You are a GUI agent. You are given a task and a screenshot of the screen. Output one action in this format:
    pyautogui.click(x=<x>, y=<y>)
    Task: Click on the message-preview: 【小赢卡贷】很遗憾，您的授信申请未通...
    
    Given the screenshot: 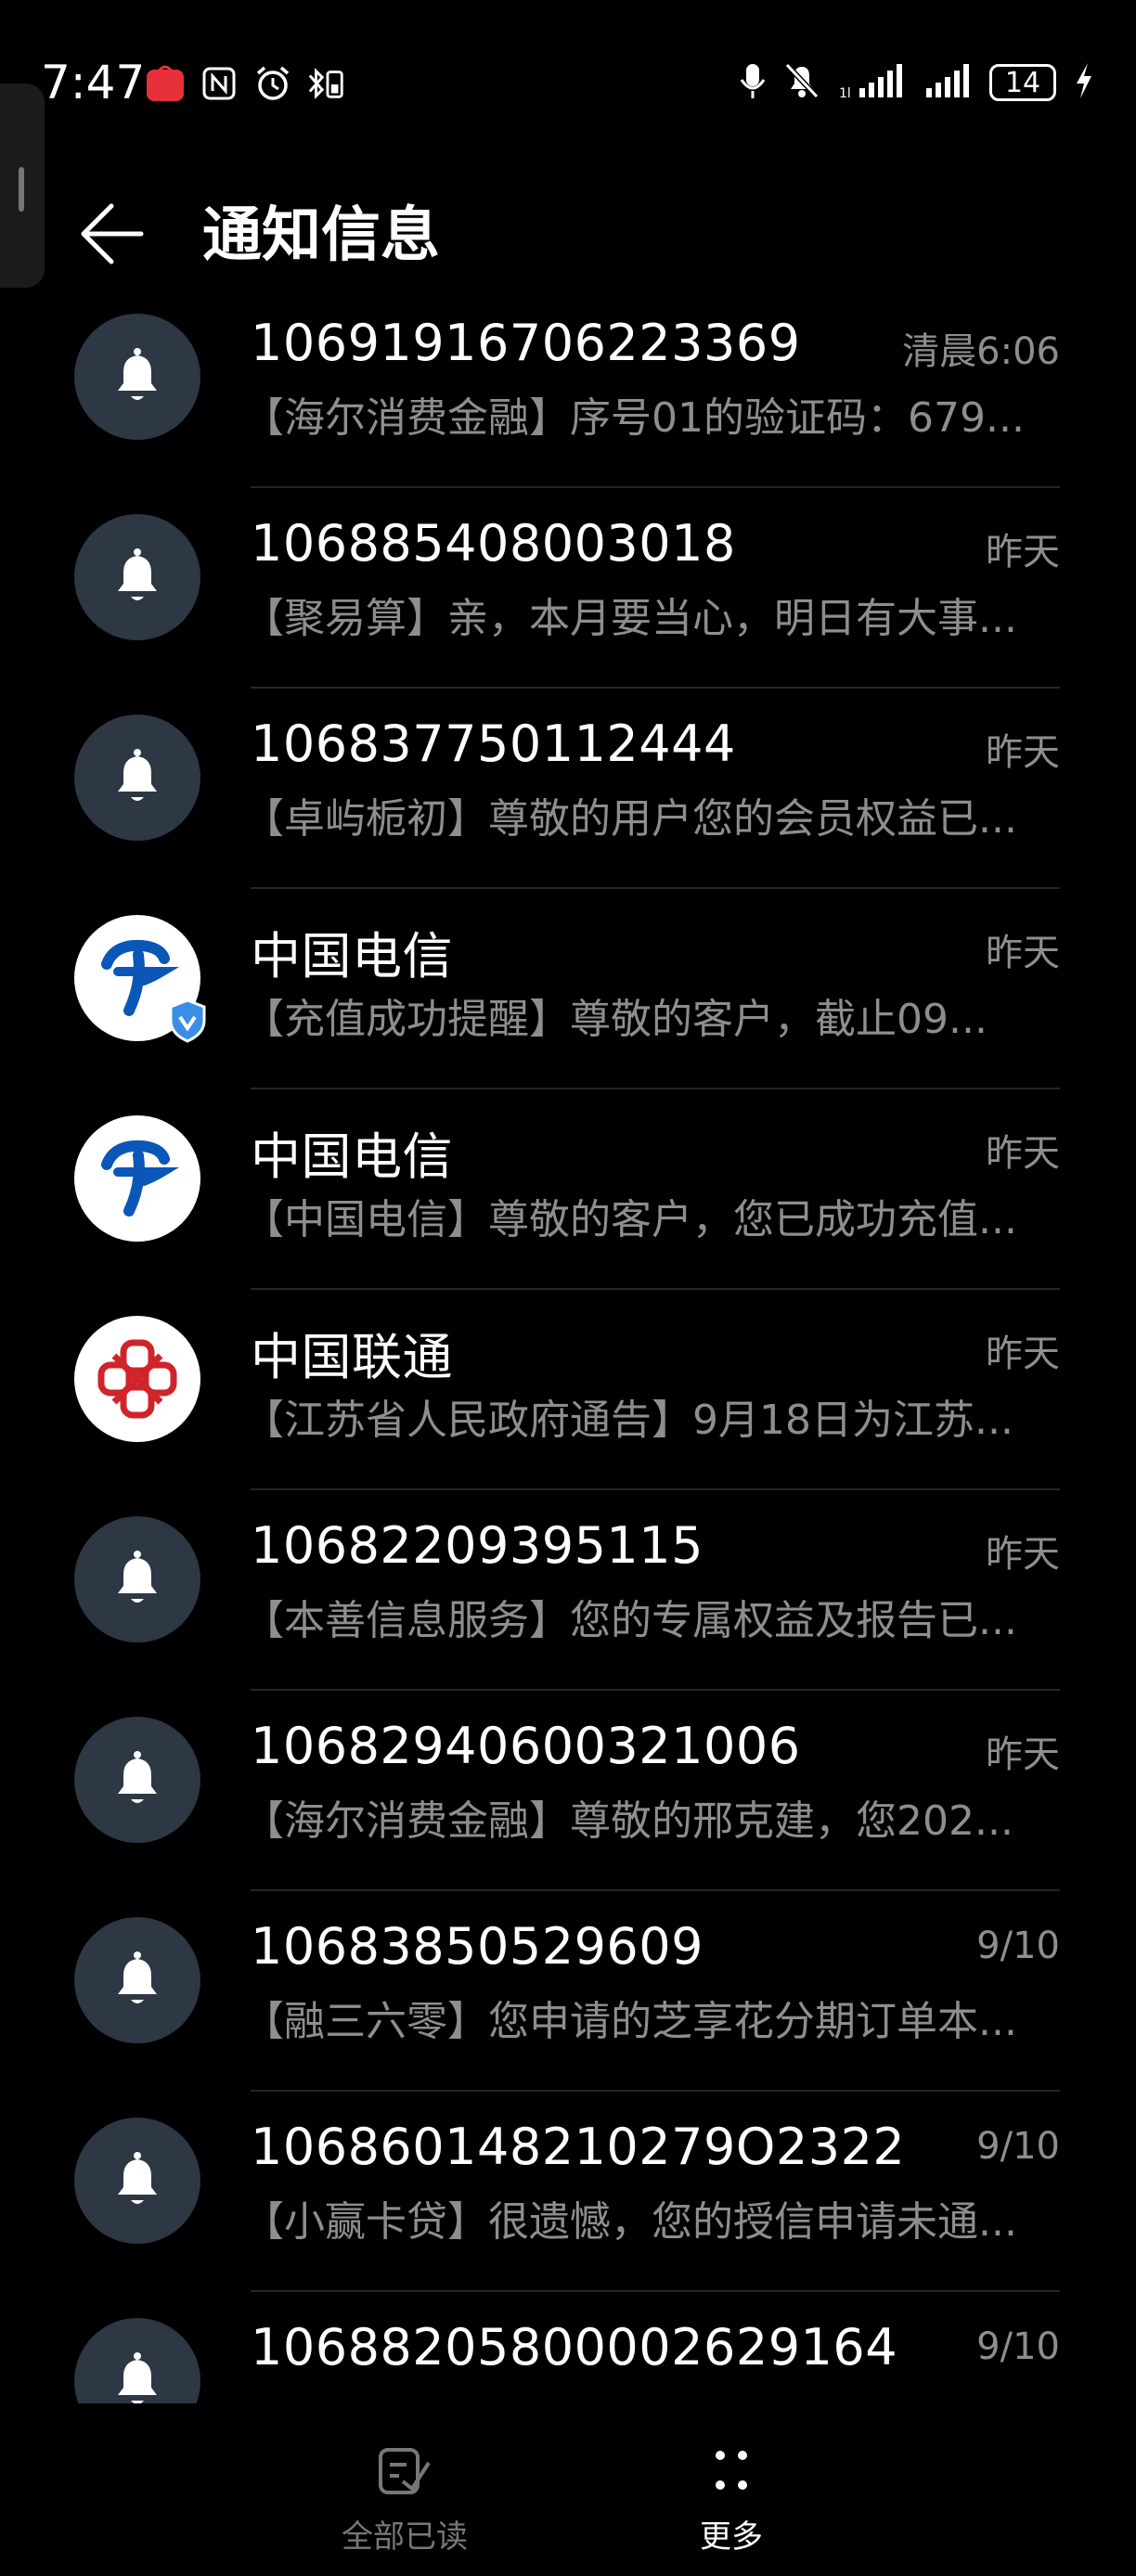 What is the action you would take?
    pyautogui.click(x=630, y=2222)
    